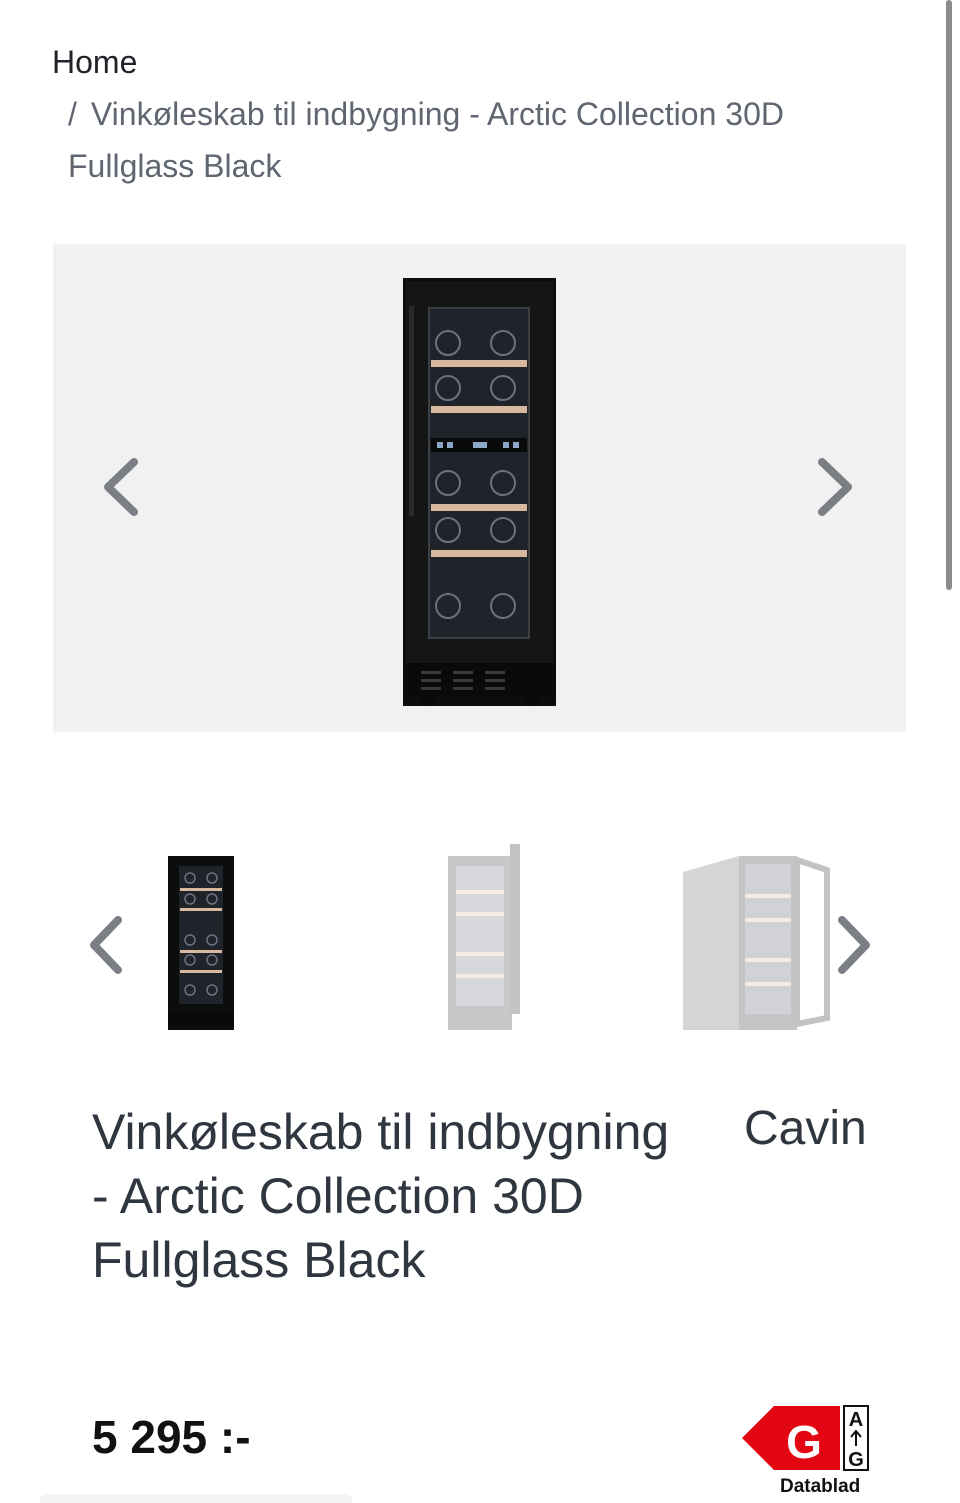 This screenshot has height=1503, width=960. I want to click on gallery-prev-button, so click(120, 487).